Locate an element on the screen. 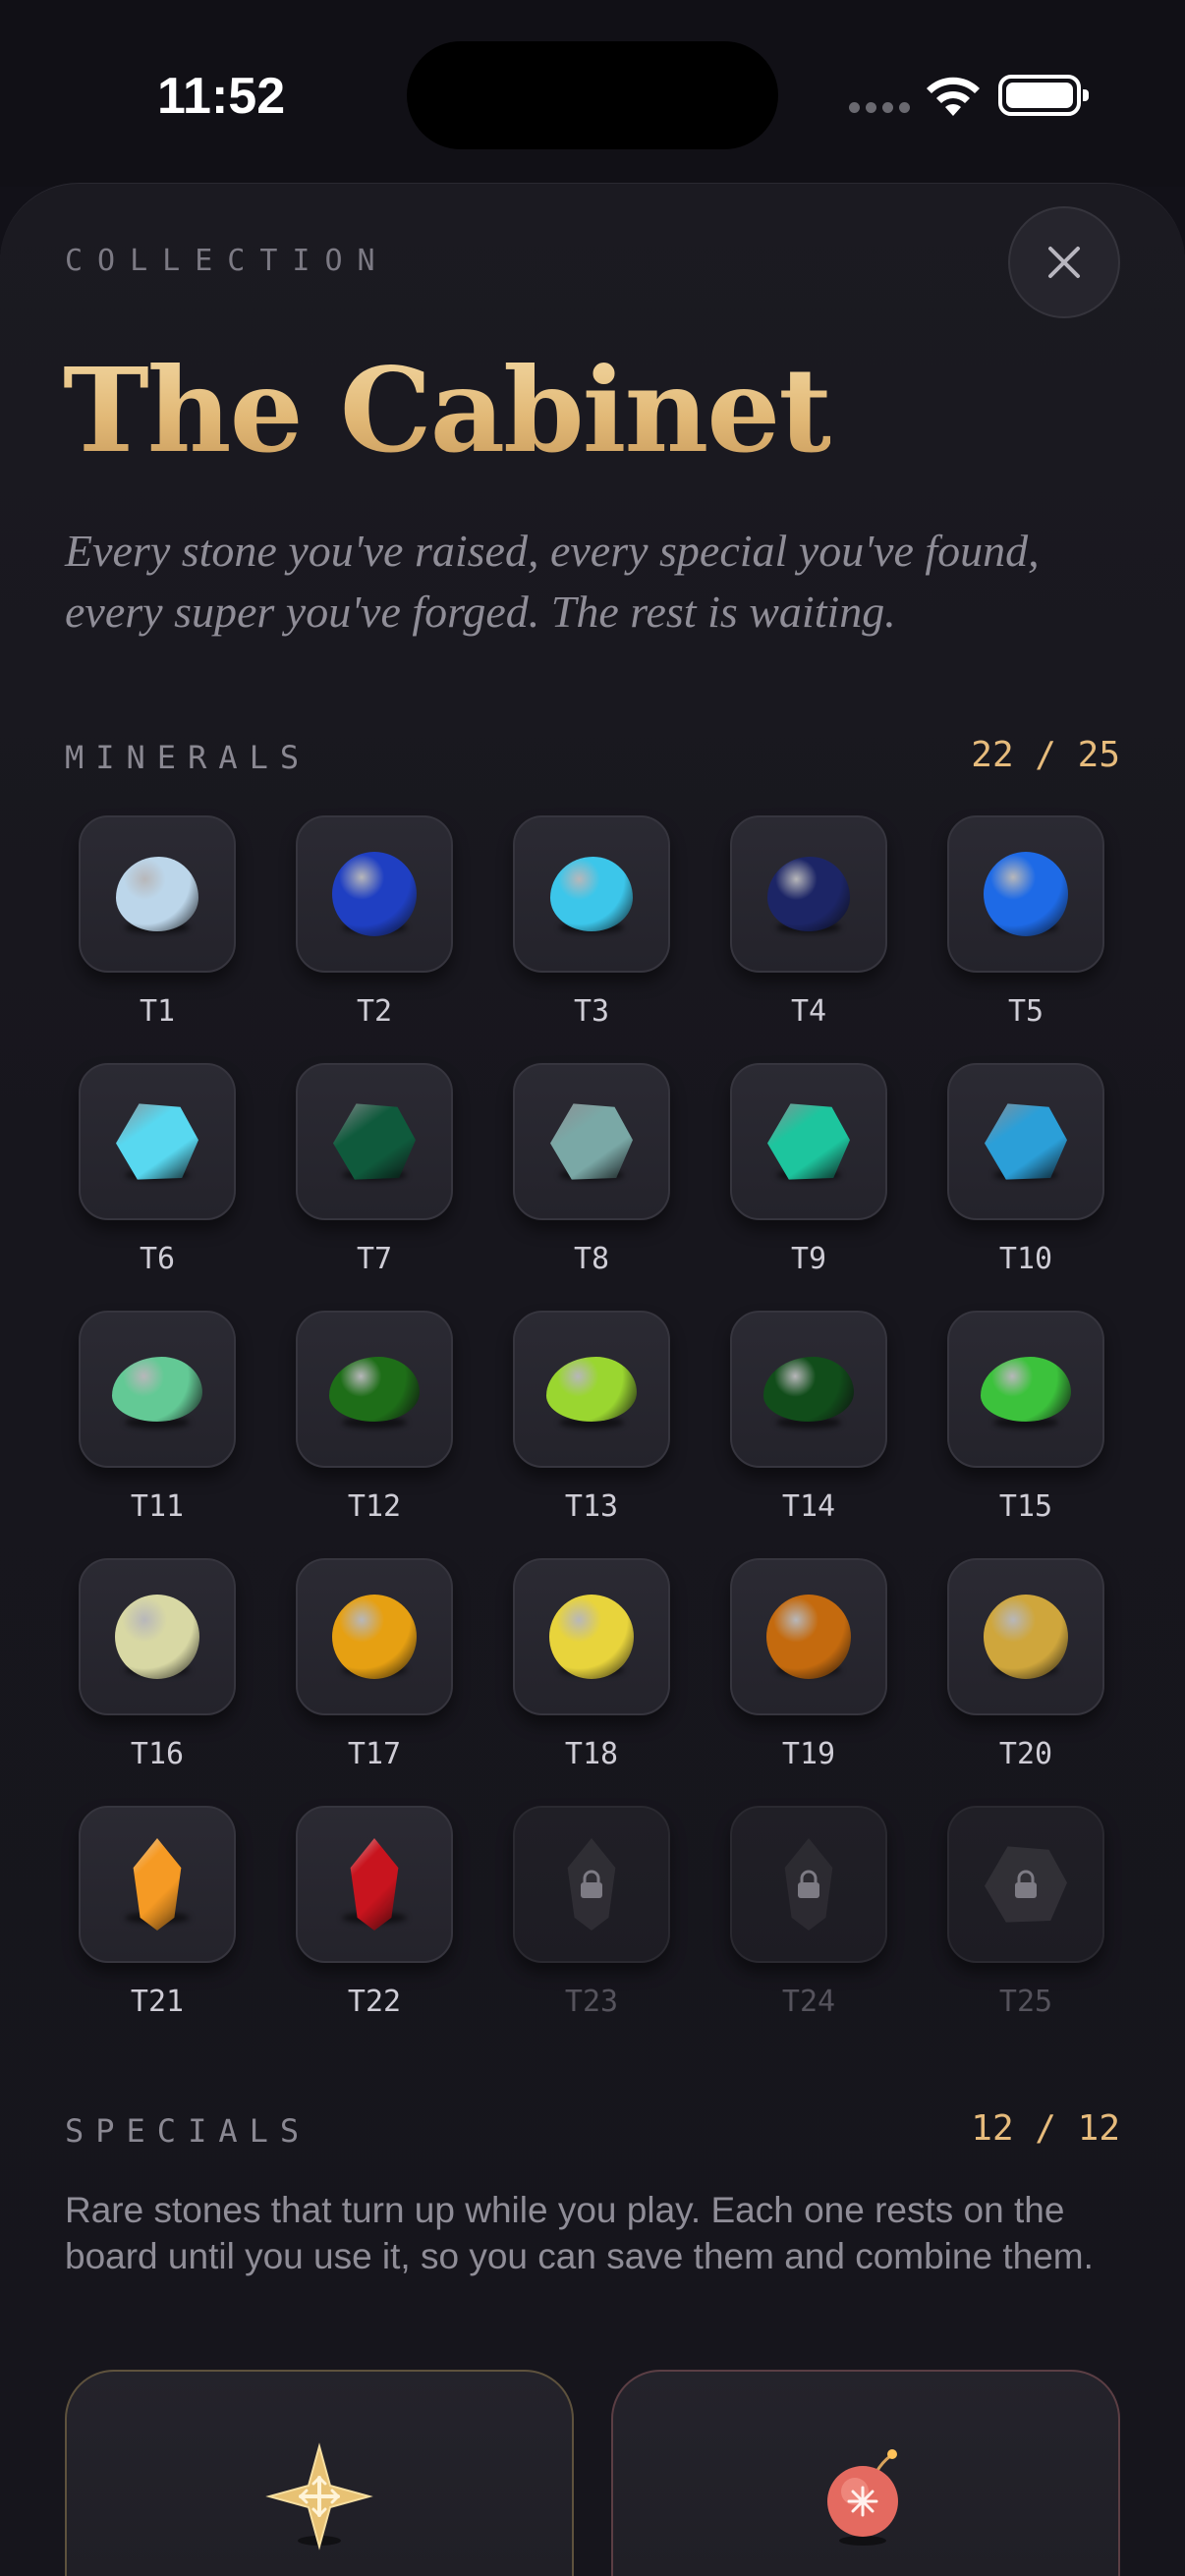  mineral-label: T24 is located at coordinates (809, 2002).